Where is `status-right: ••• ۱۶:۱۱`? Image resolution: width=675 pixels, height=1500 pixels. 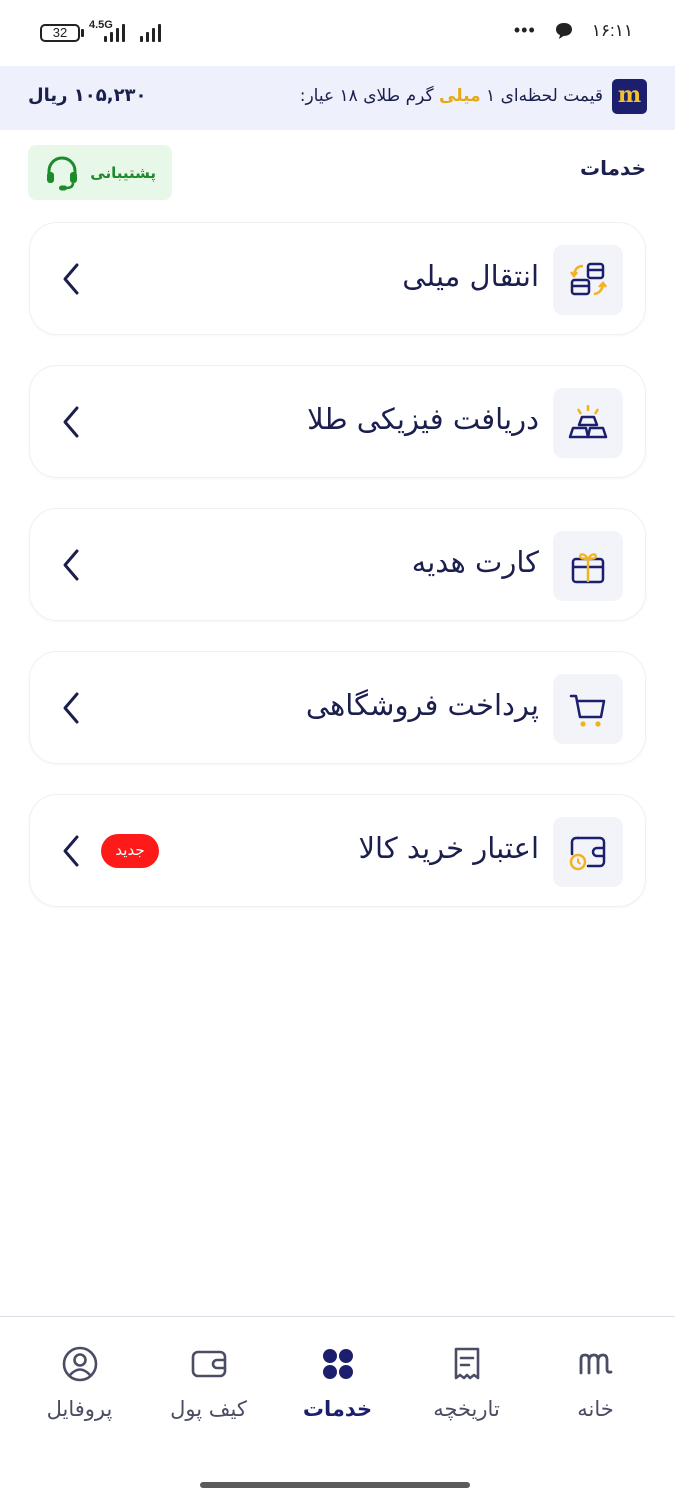 status-right: ••• ۱۶:۱۱ is located at coordinates (573, 30).